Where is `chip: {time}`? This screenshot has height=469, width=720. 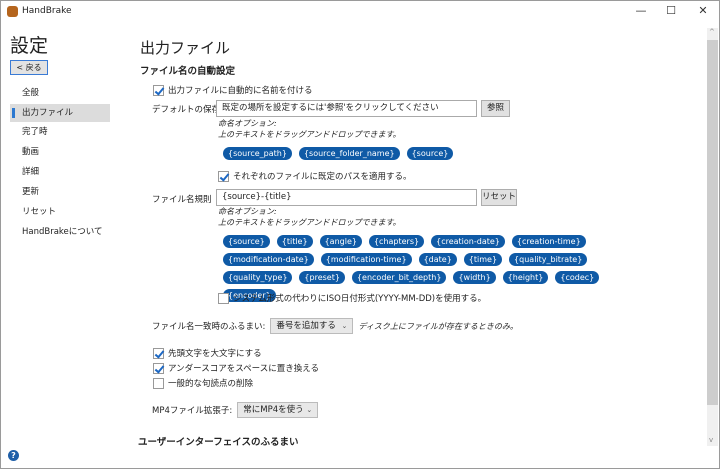
chip: {time} is located at coordinates (483, 259).